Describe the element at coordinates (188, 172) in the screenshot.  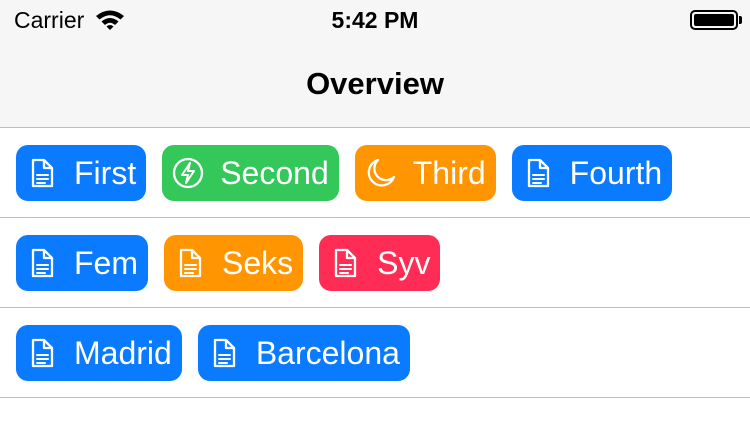
I see `bolt-circle-icon` at that location.